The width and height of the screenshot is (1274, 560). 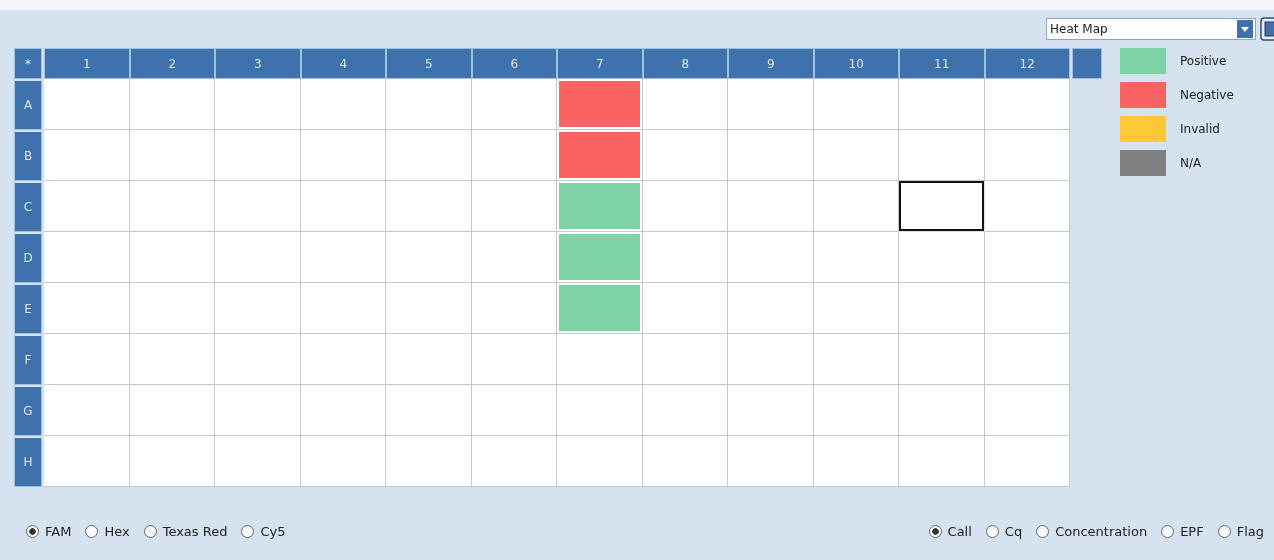 I want to click on dye-radio: Texas Red, so click(x=185, y=531).